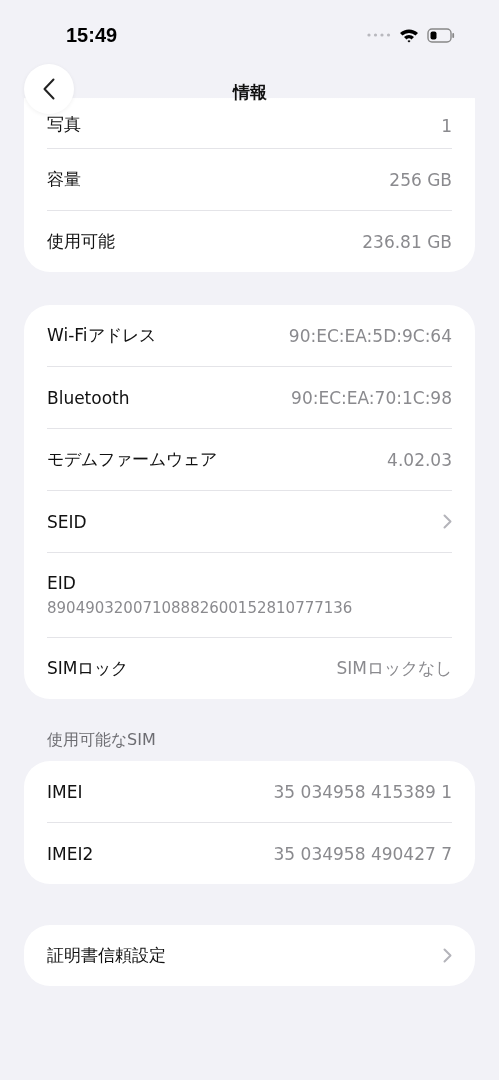  What do you see at coordinates (446, 126) in the screenshot?
I see `row-value: 1` at bounding box center [446, 126].